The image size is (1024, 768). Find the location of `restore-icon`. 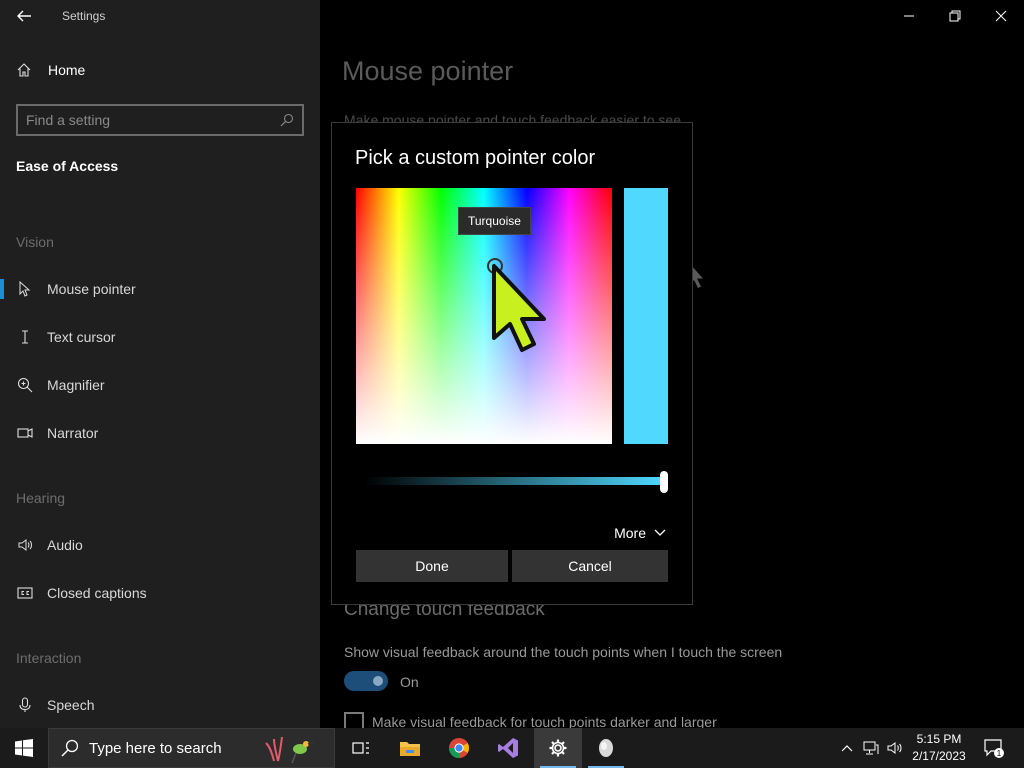

restore-icon is located at coordinates (955, 16).